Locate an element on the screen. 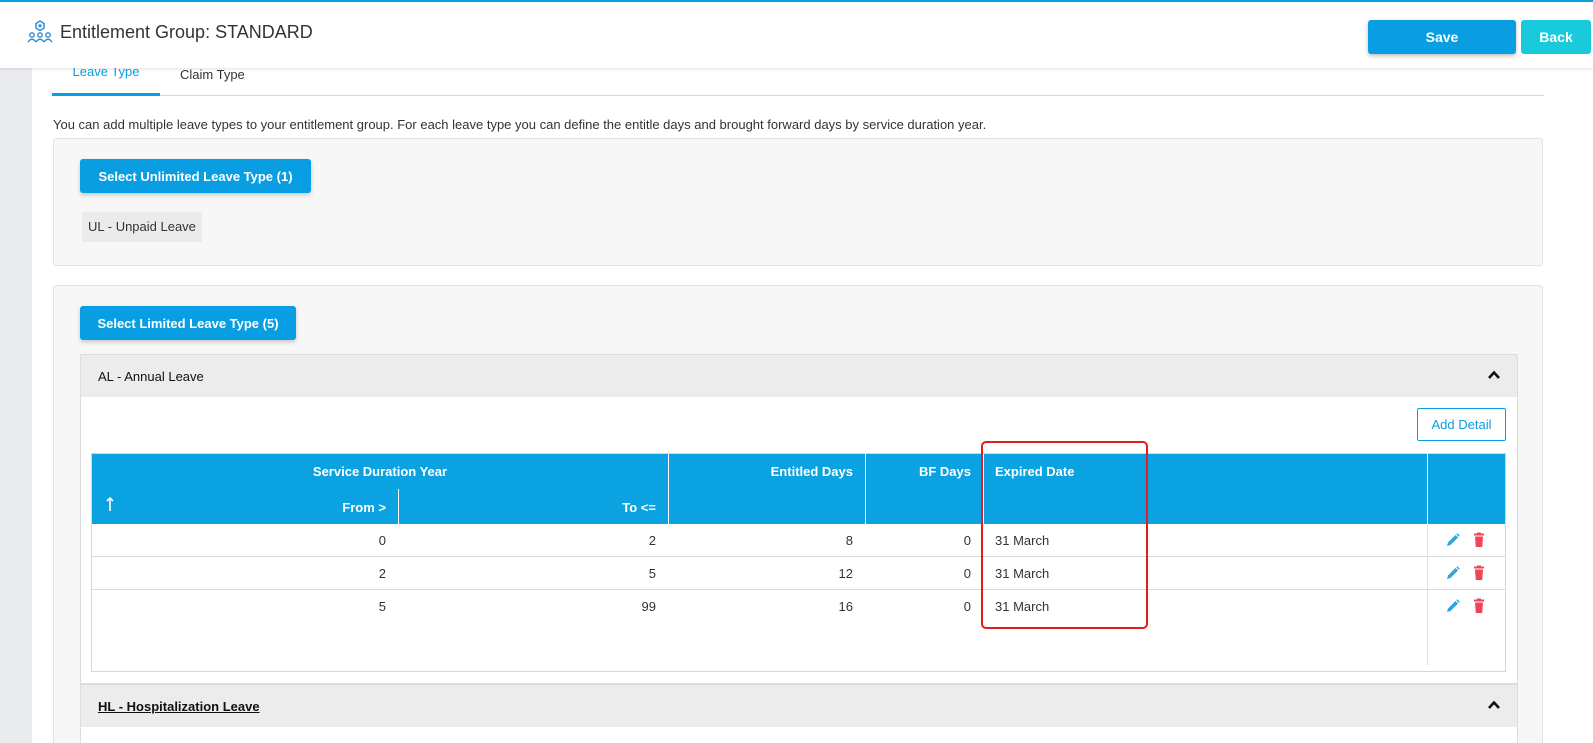  cell-from: 5 is located at coordinates (382, 606).